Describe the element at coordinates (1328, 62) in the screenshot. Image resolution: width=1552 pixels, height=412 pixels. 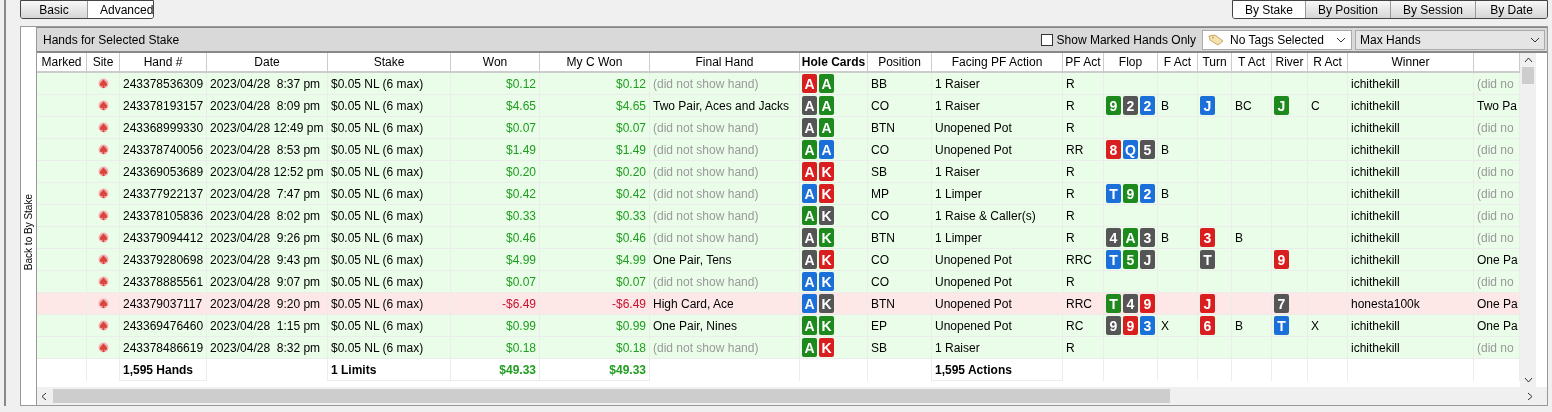
I see `column-header: R Act` at that location.